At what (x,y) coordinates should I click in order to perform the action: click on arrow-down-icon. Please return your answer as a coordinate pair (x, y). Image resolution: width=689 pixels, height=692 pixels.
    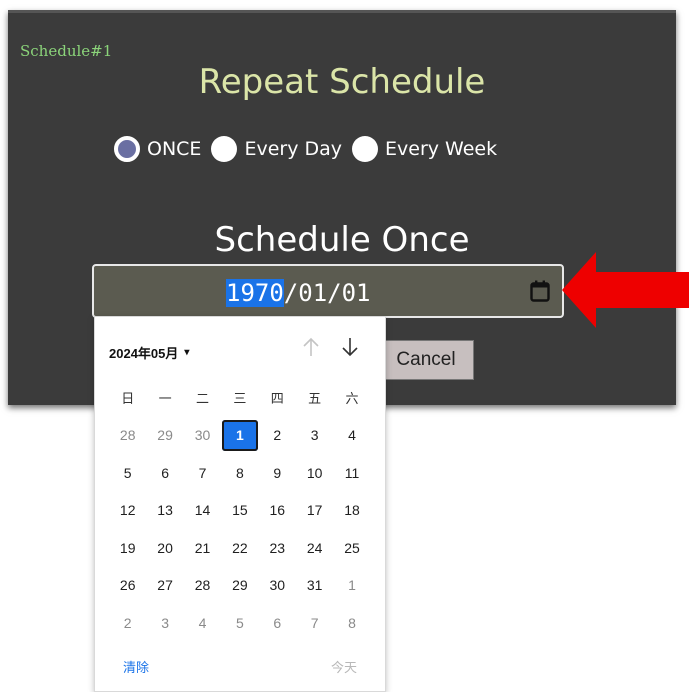
    Looking at the image, I should click on (350, 347).